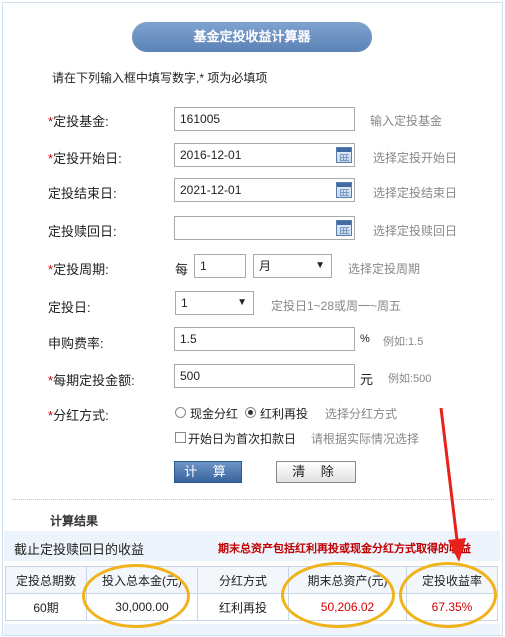  I want to click on period-label: *定投周期:, so click(78, 269).